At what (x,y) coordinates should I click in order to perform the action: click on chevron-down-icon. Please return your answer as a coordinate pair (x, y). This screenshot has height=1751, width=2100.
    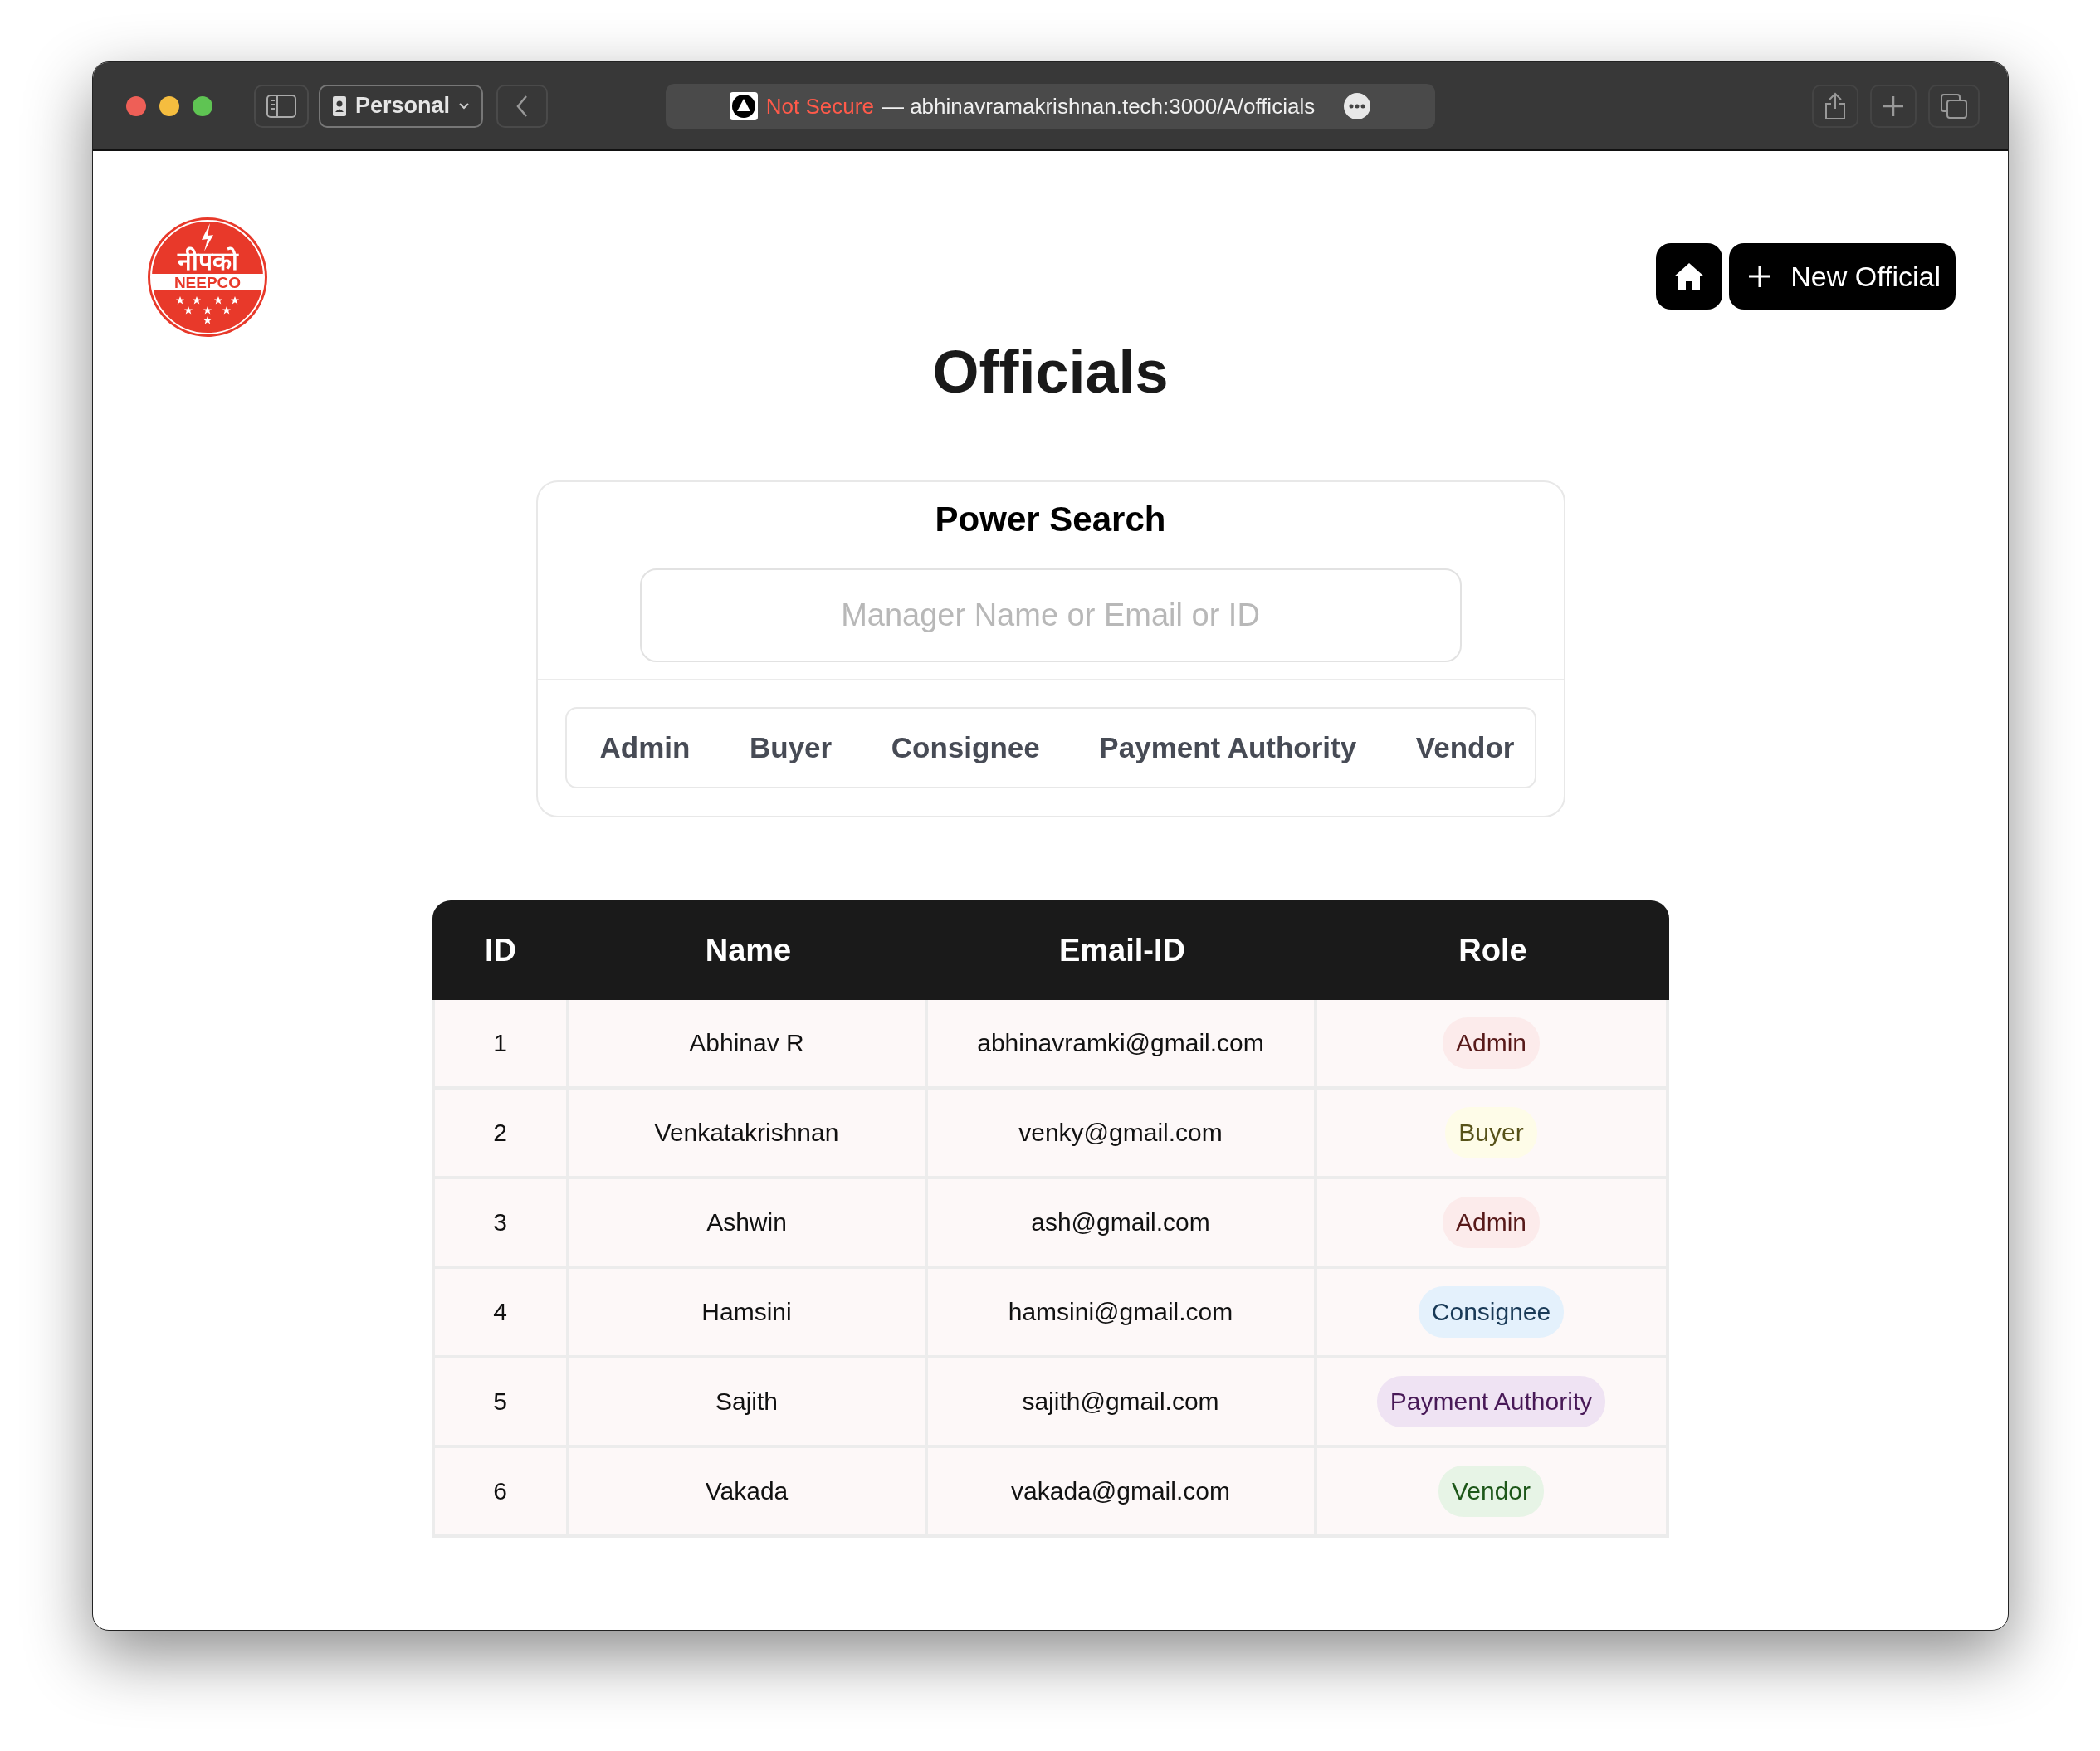
    Looking at the image, I should click on (464, 105).